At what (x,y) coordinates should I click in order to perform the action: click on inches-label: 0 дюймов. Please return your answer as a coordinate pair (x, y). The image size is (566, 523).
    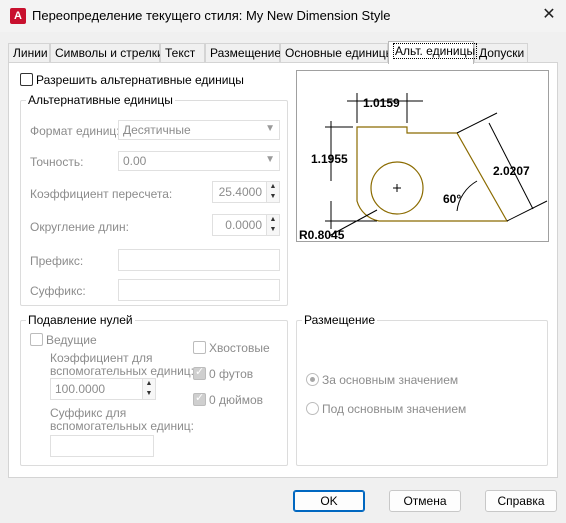
    Looking at the image, I should click on (236, 400).